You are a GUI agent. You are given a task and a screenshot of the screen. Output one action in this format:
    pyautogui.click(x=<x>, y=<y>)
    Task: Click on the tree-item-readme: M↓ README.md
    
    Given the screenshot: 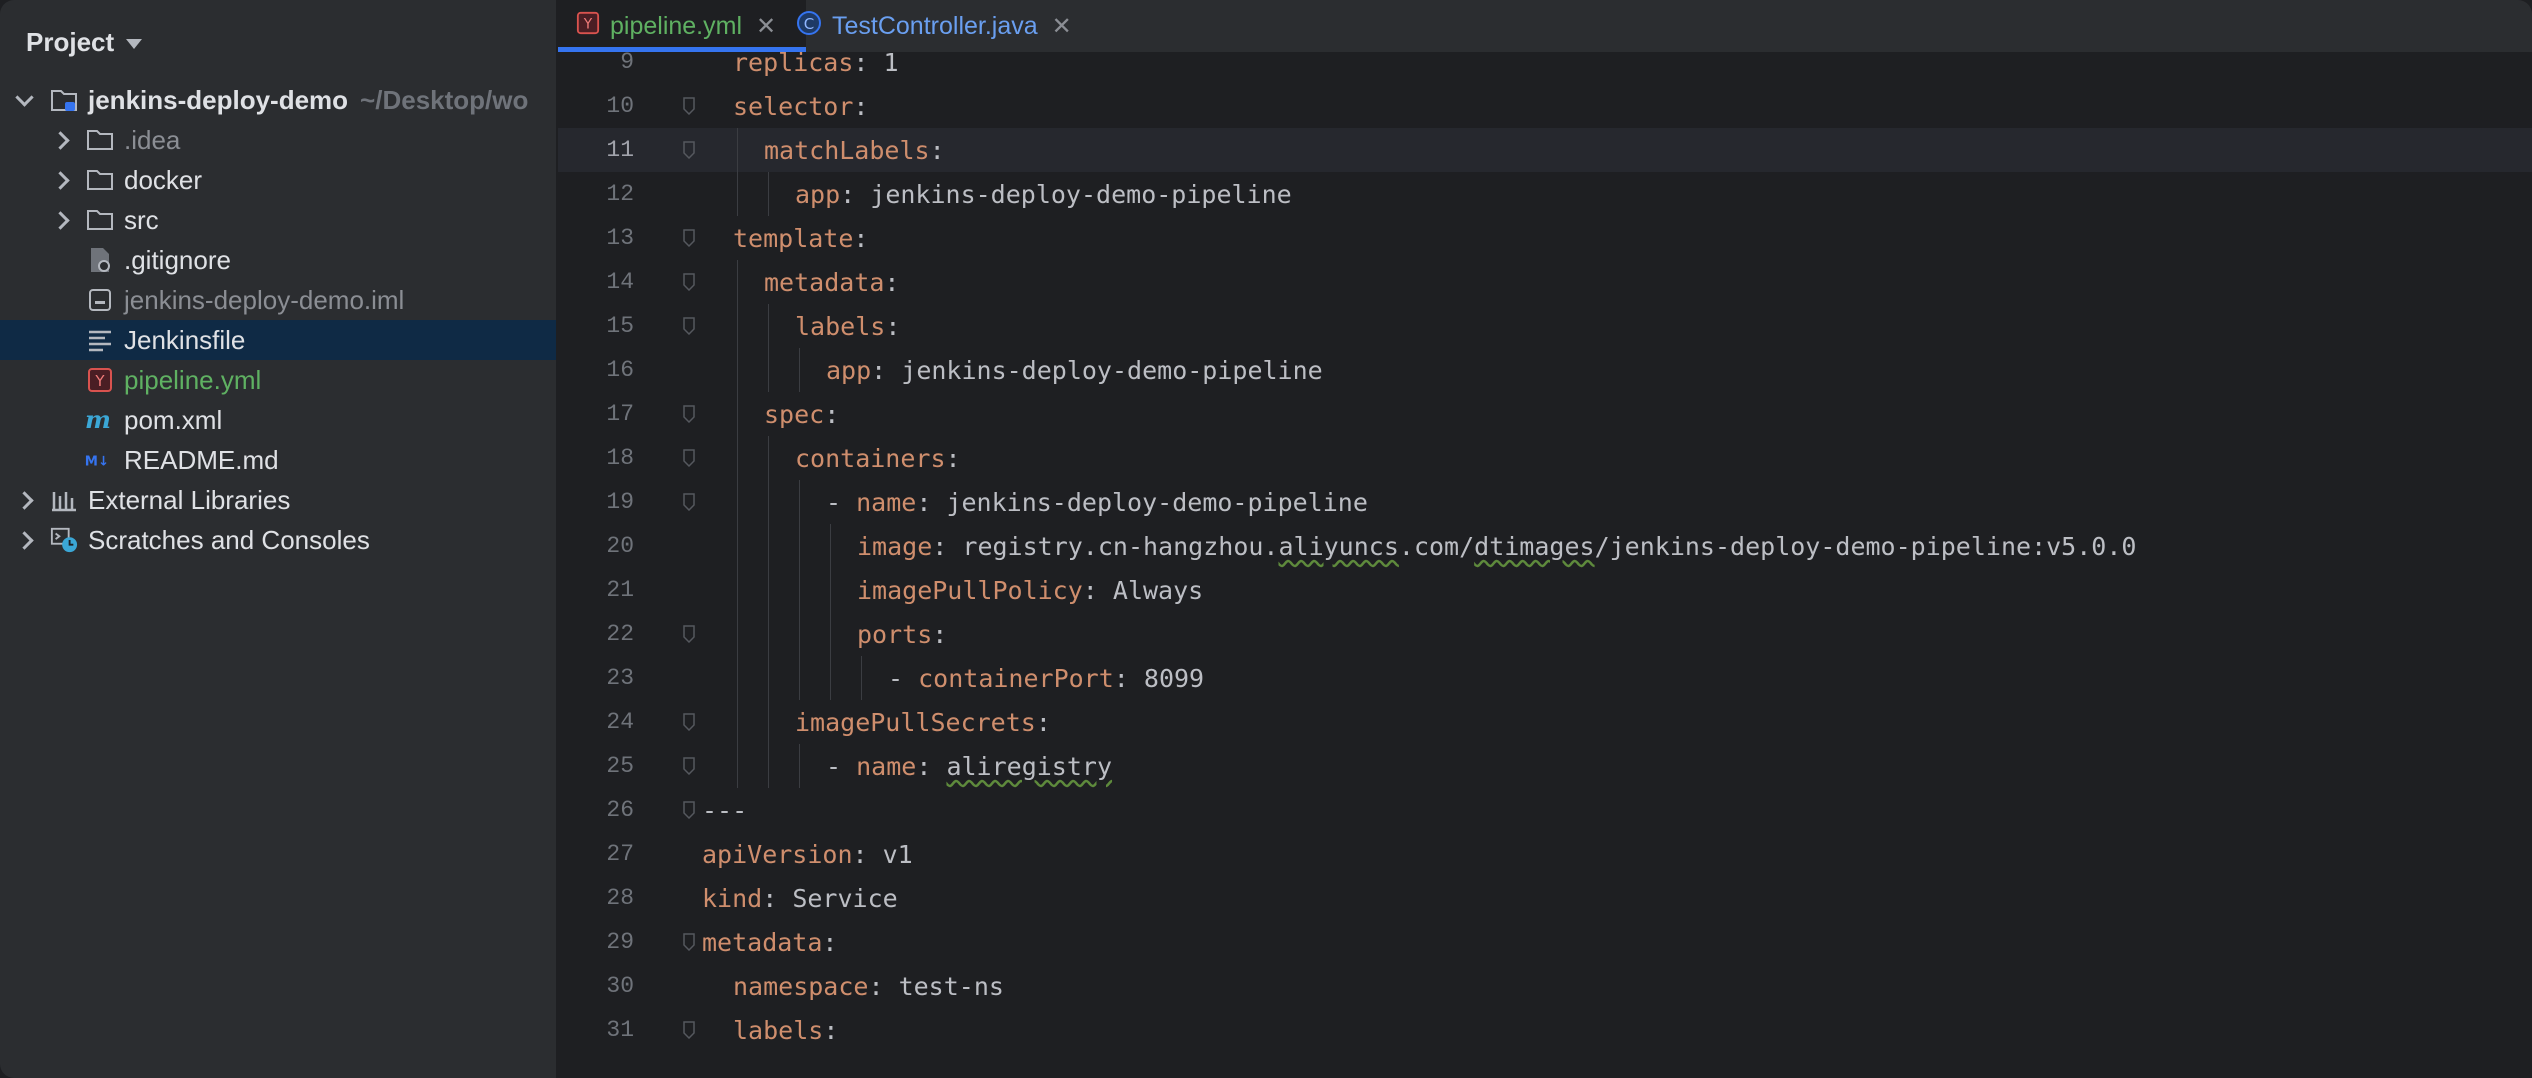 What is the action you would take?
    pyautogui.click(x=278, y=460)
    